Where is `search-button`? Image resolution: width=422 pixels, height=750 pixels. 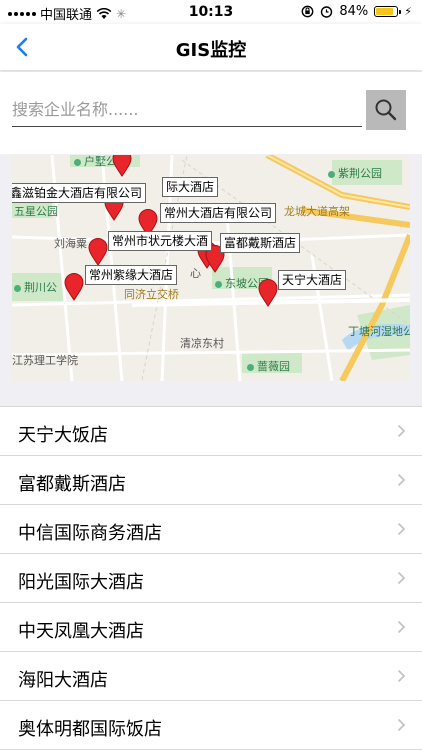 search-button is located at coordinates (386, 110).